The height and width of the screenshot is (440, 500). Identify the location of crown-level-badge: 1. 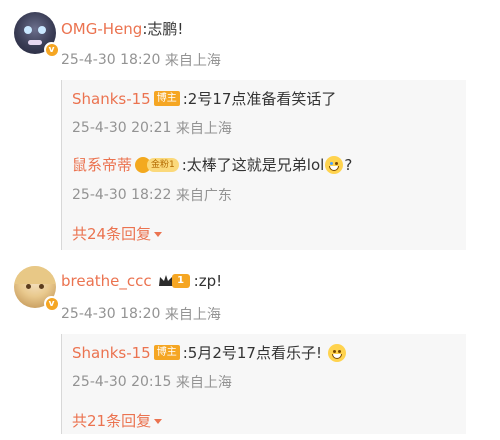
(174, 281).